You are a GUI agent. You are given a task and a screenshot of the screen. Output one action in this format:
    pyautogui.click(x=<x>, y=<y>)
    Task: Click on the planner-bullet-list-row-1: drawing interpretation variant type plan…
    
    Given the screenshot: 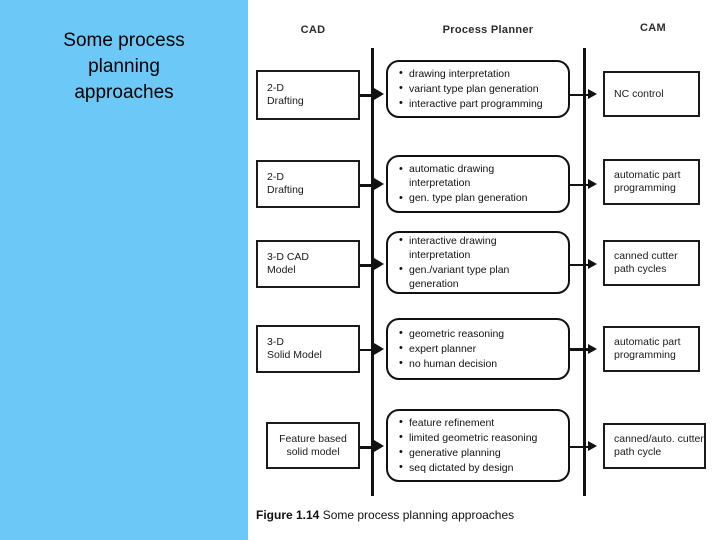 What is the action you would take?
    pyautogui.click(x=478, y=89)
    